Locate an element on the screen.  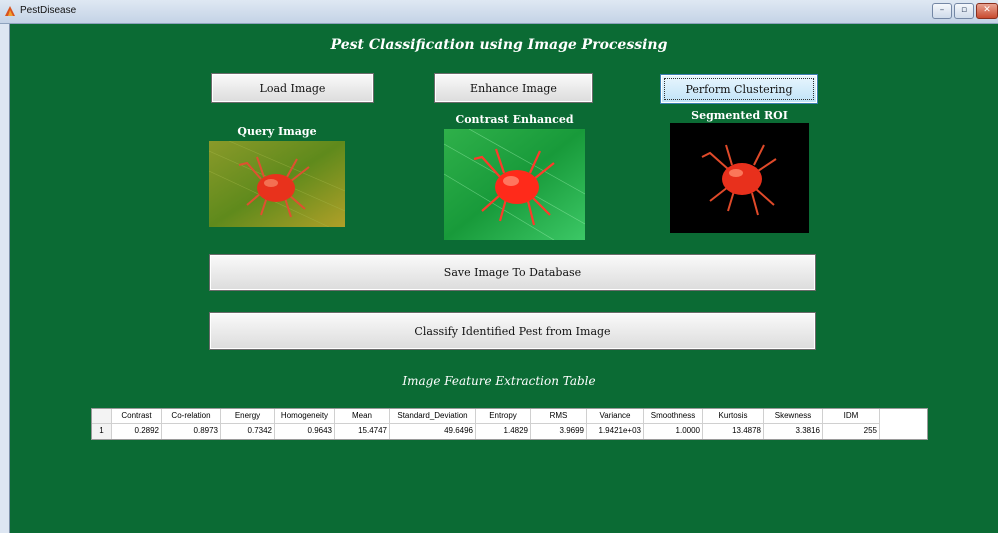
window-titlebar: PestDisease – ▫ ✕ is located at coordinates (499, 12).